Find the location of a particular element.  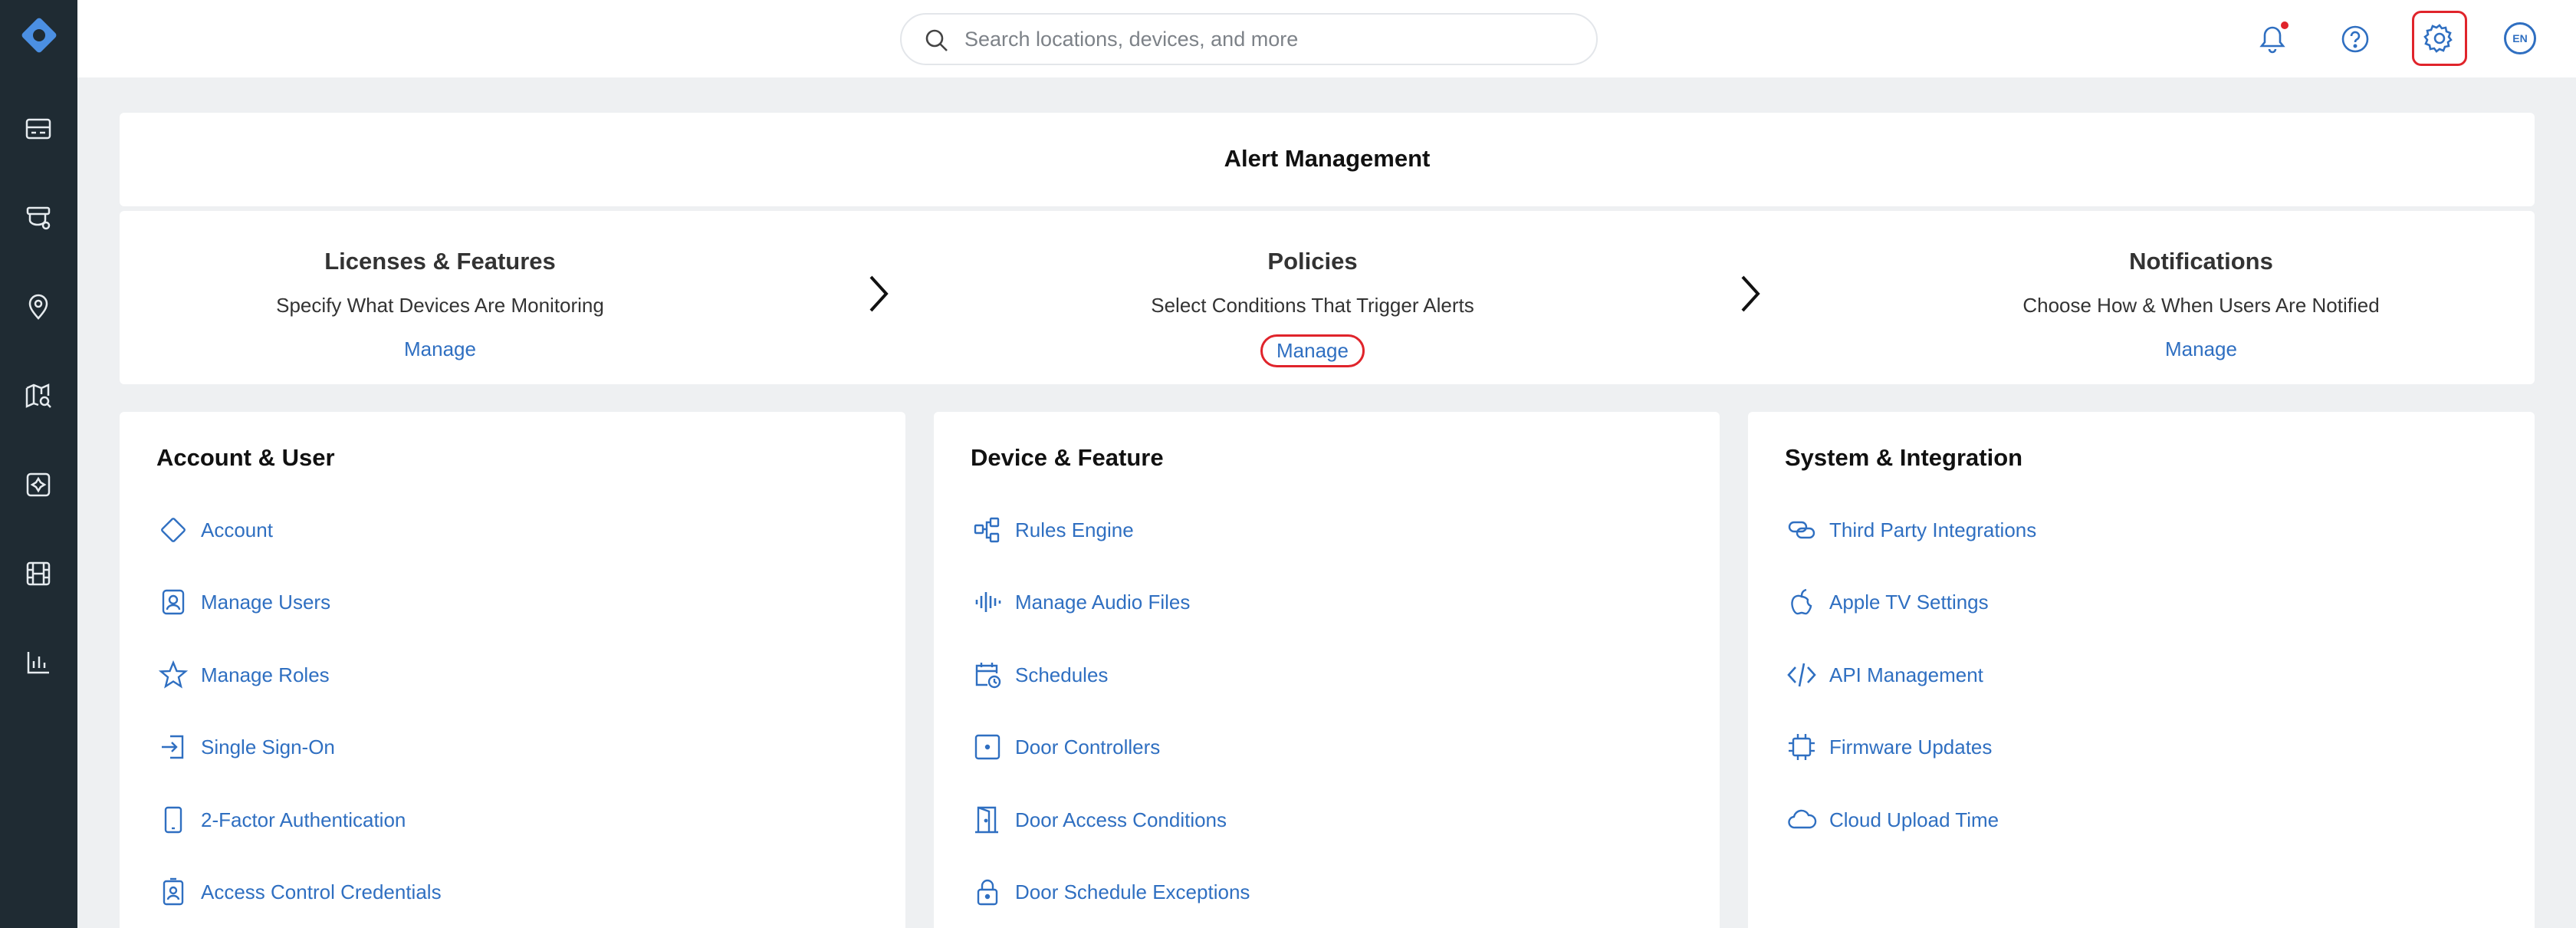

item-label: Door Controllers is located at coordinates (1088, 747).